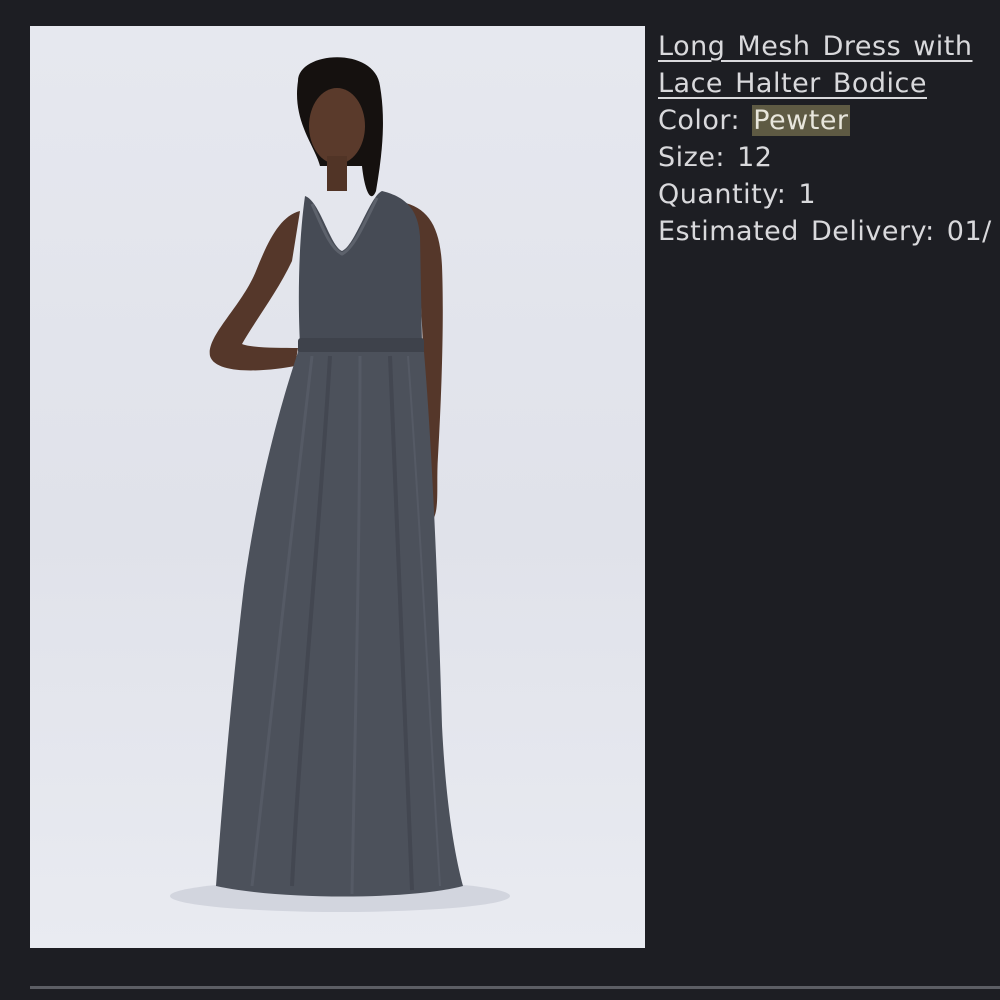 This screenshot has width=1000, height=1000. Describe the element at coordinates (699, 120) in the screenshot. I see `color-label: Color:` at that location.